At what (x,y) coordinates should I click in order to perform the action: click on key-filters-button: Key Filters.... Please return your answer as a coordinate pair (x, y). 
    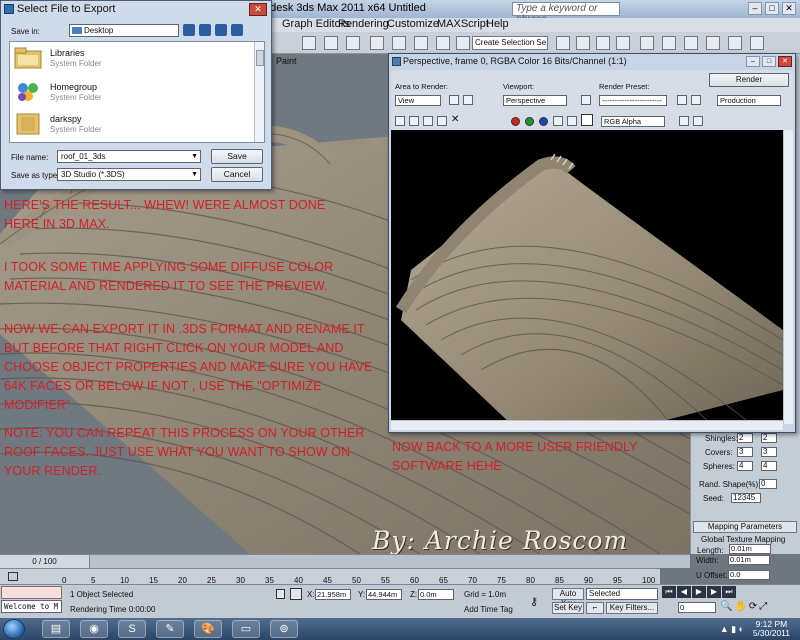
    Looking at the image, I should click on (632, 608).